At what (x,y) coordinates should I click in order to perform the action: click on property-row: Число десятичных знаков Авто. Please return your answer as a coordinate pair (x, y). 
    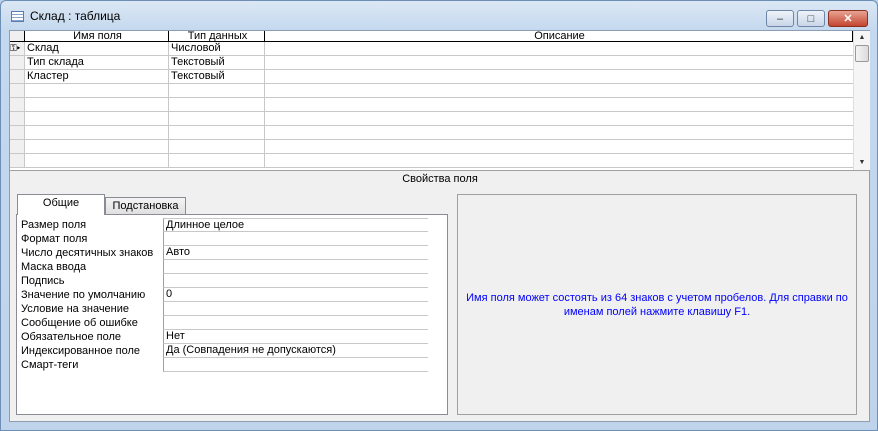
    Looking at the image, I should click on (232, 253).